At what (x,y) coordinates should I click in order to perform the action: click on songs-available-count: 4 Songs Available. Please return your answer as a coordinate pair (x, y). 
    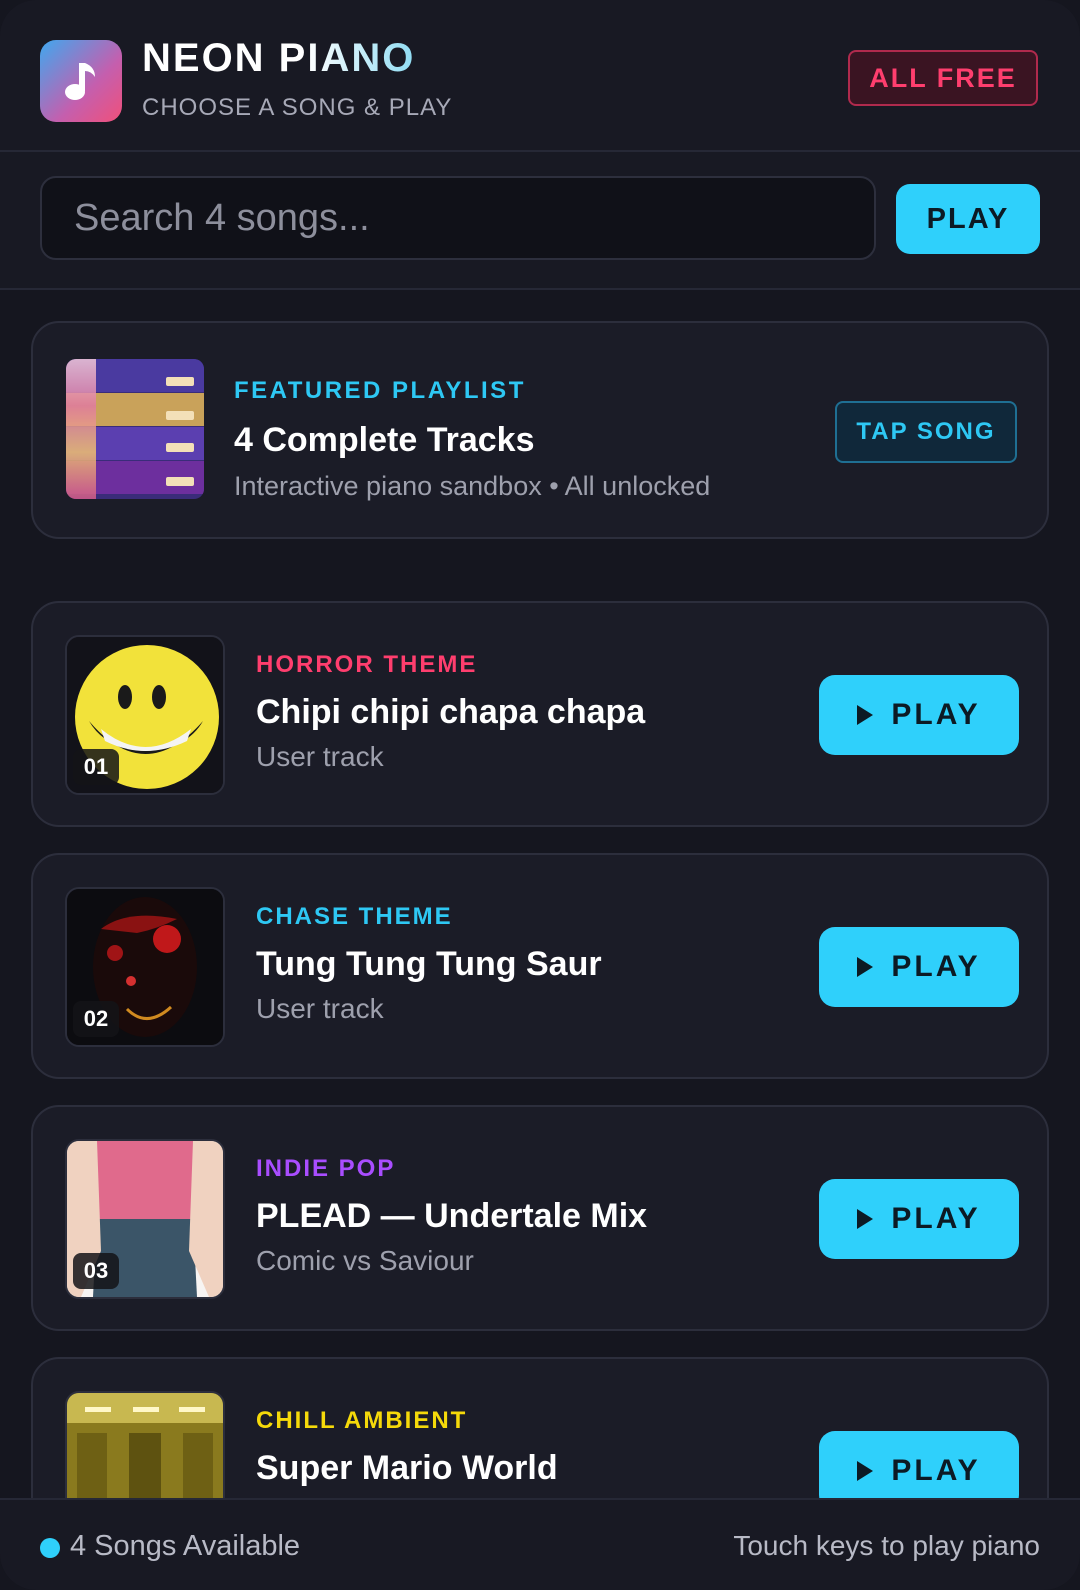
    Looking at the image, I should click on (185, 1546).